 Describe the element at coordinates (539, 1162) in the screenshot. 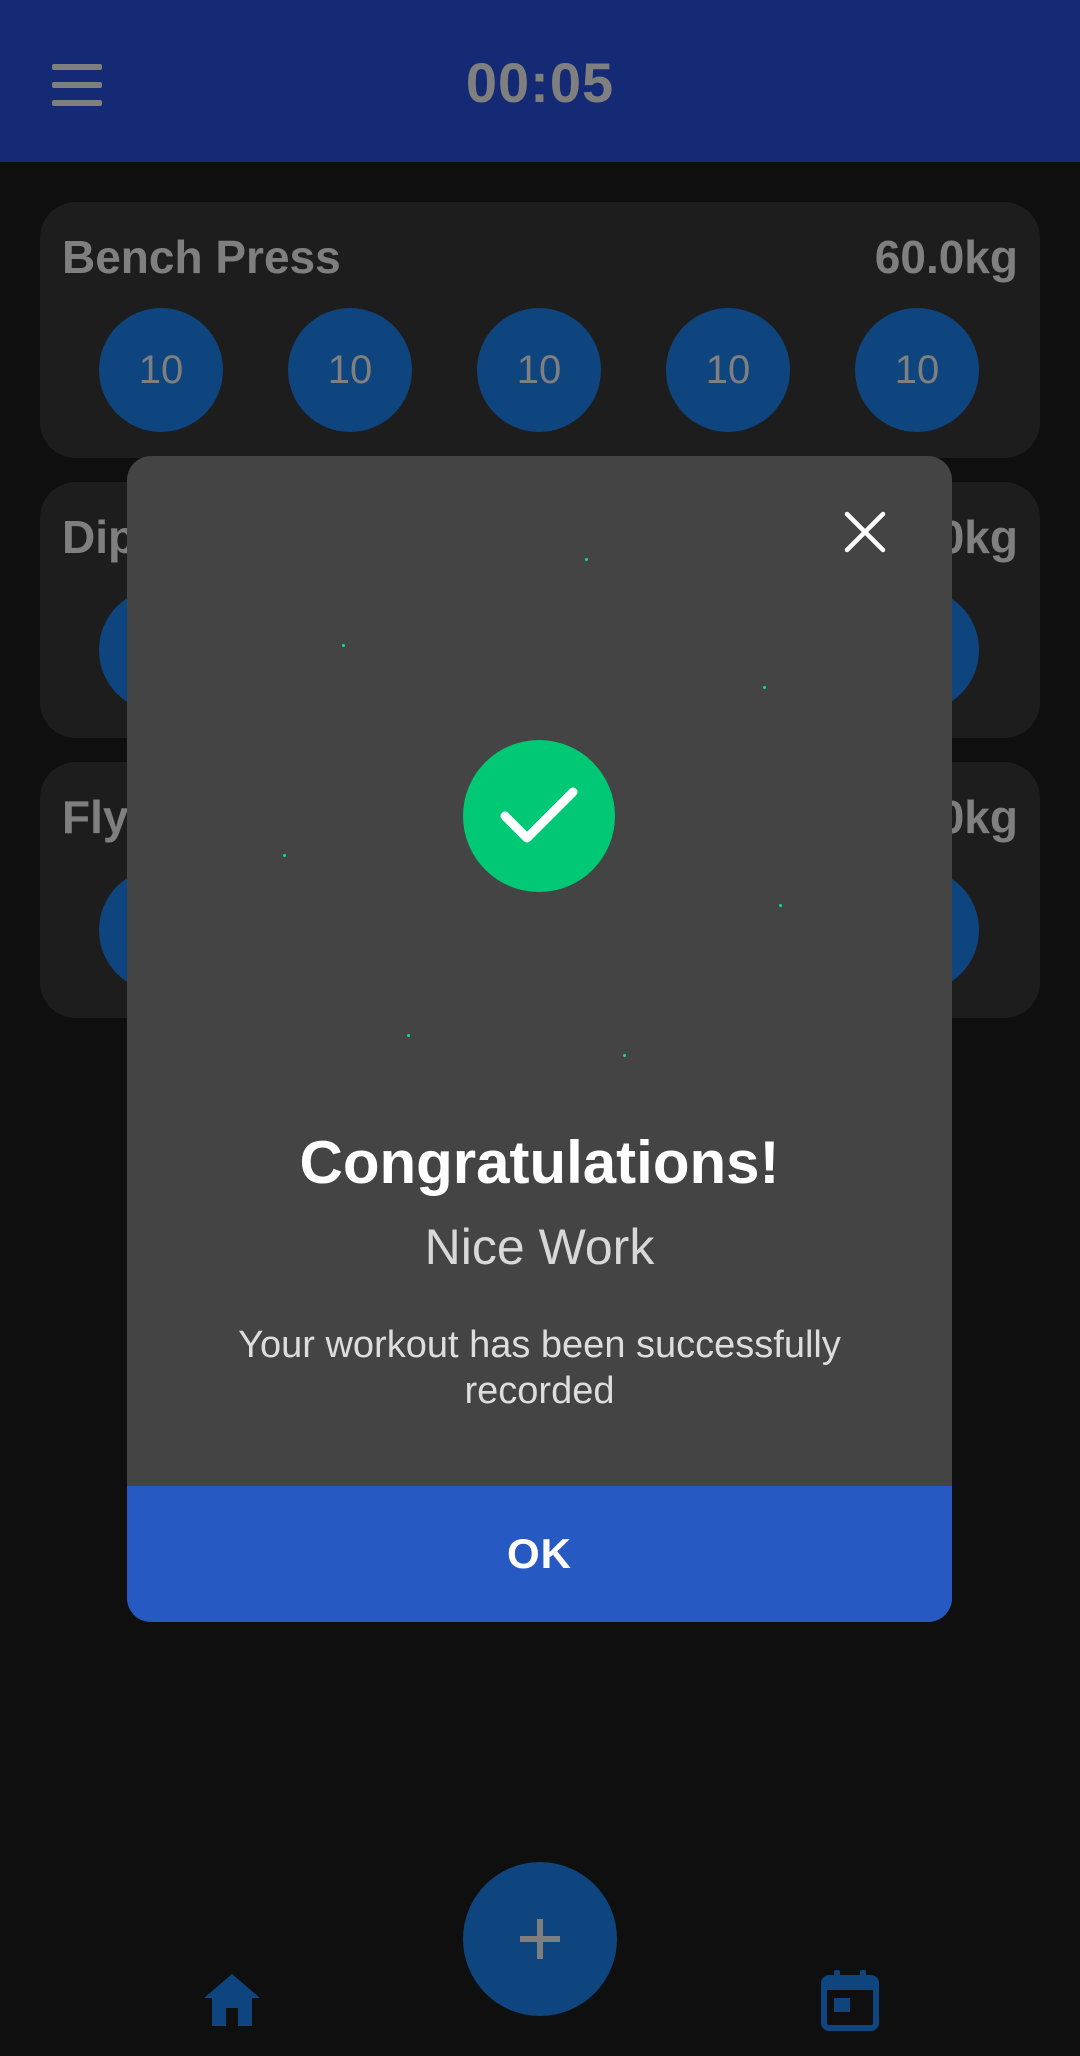

I see `dialog-title: Congratulations!` at that location.